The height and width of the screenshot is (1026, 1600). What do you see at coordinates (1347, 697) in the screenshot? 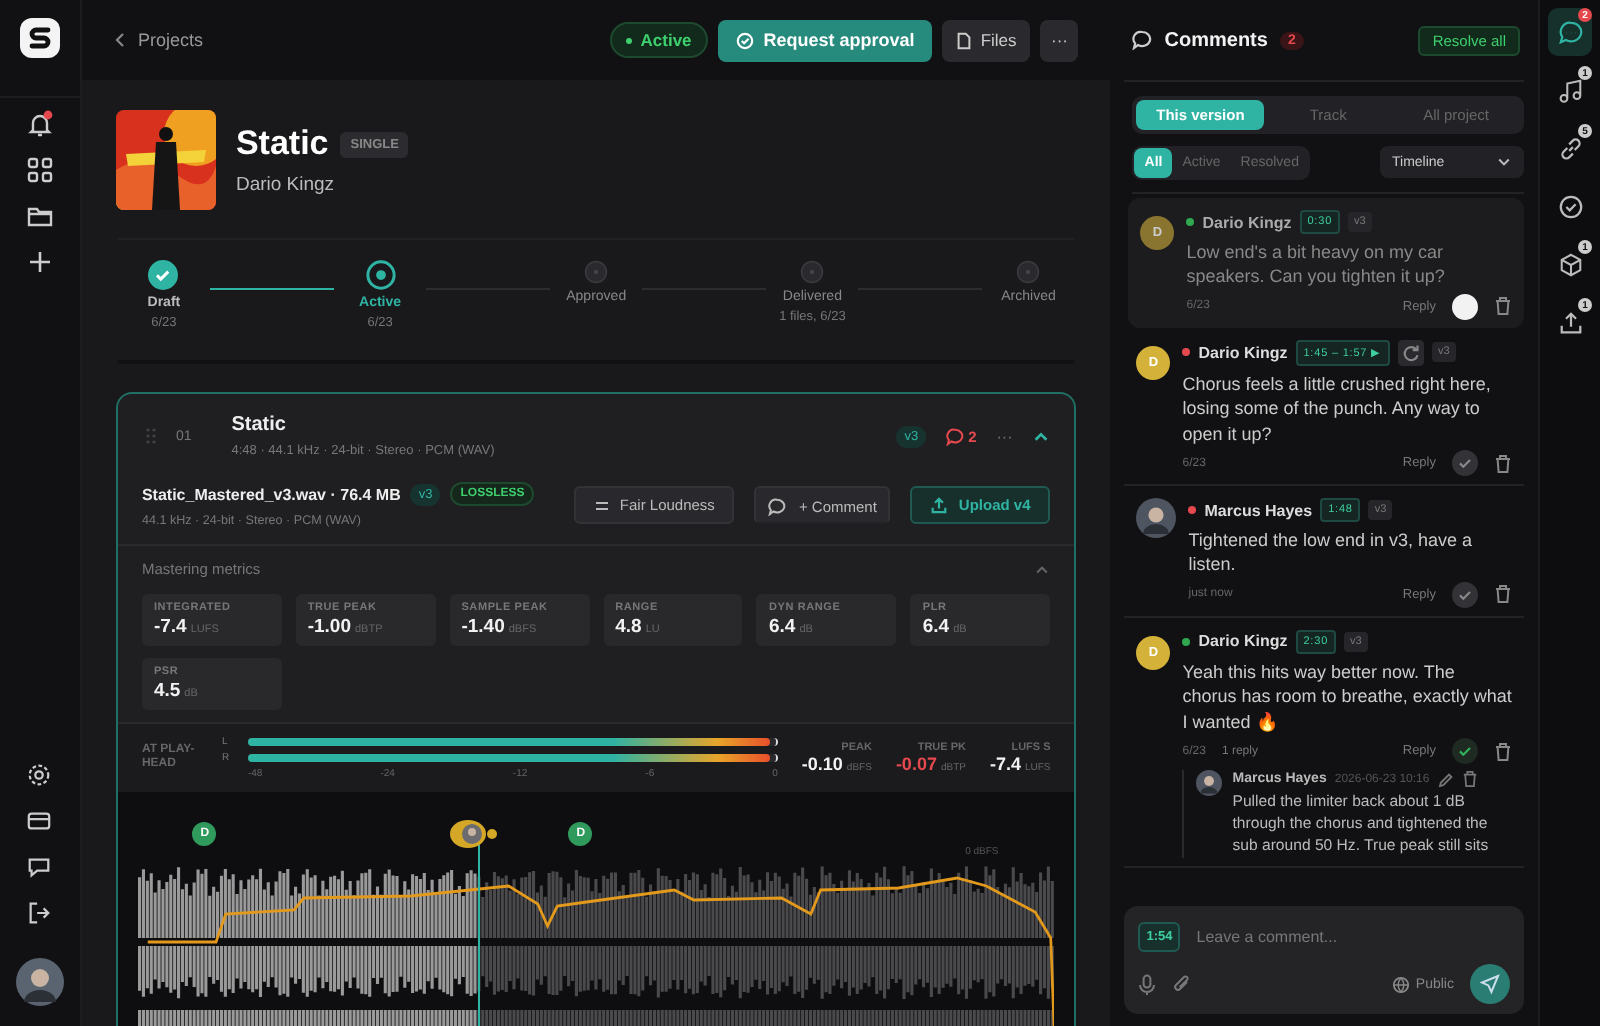
I see `comment-text: Yeah this hits way better now. The chorus has room to breathe, exactly what I wanted 🔥` at bounding box center [1347, 697].